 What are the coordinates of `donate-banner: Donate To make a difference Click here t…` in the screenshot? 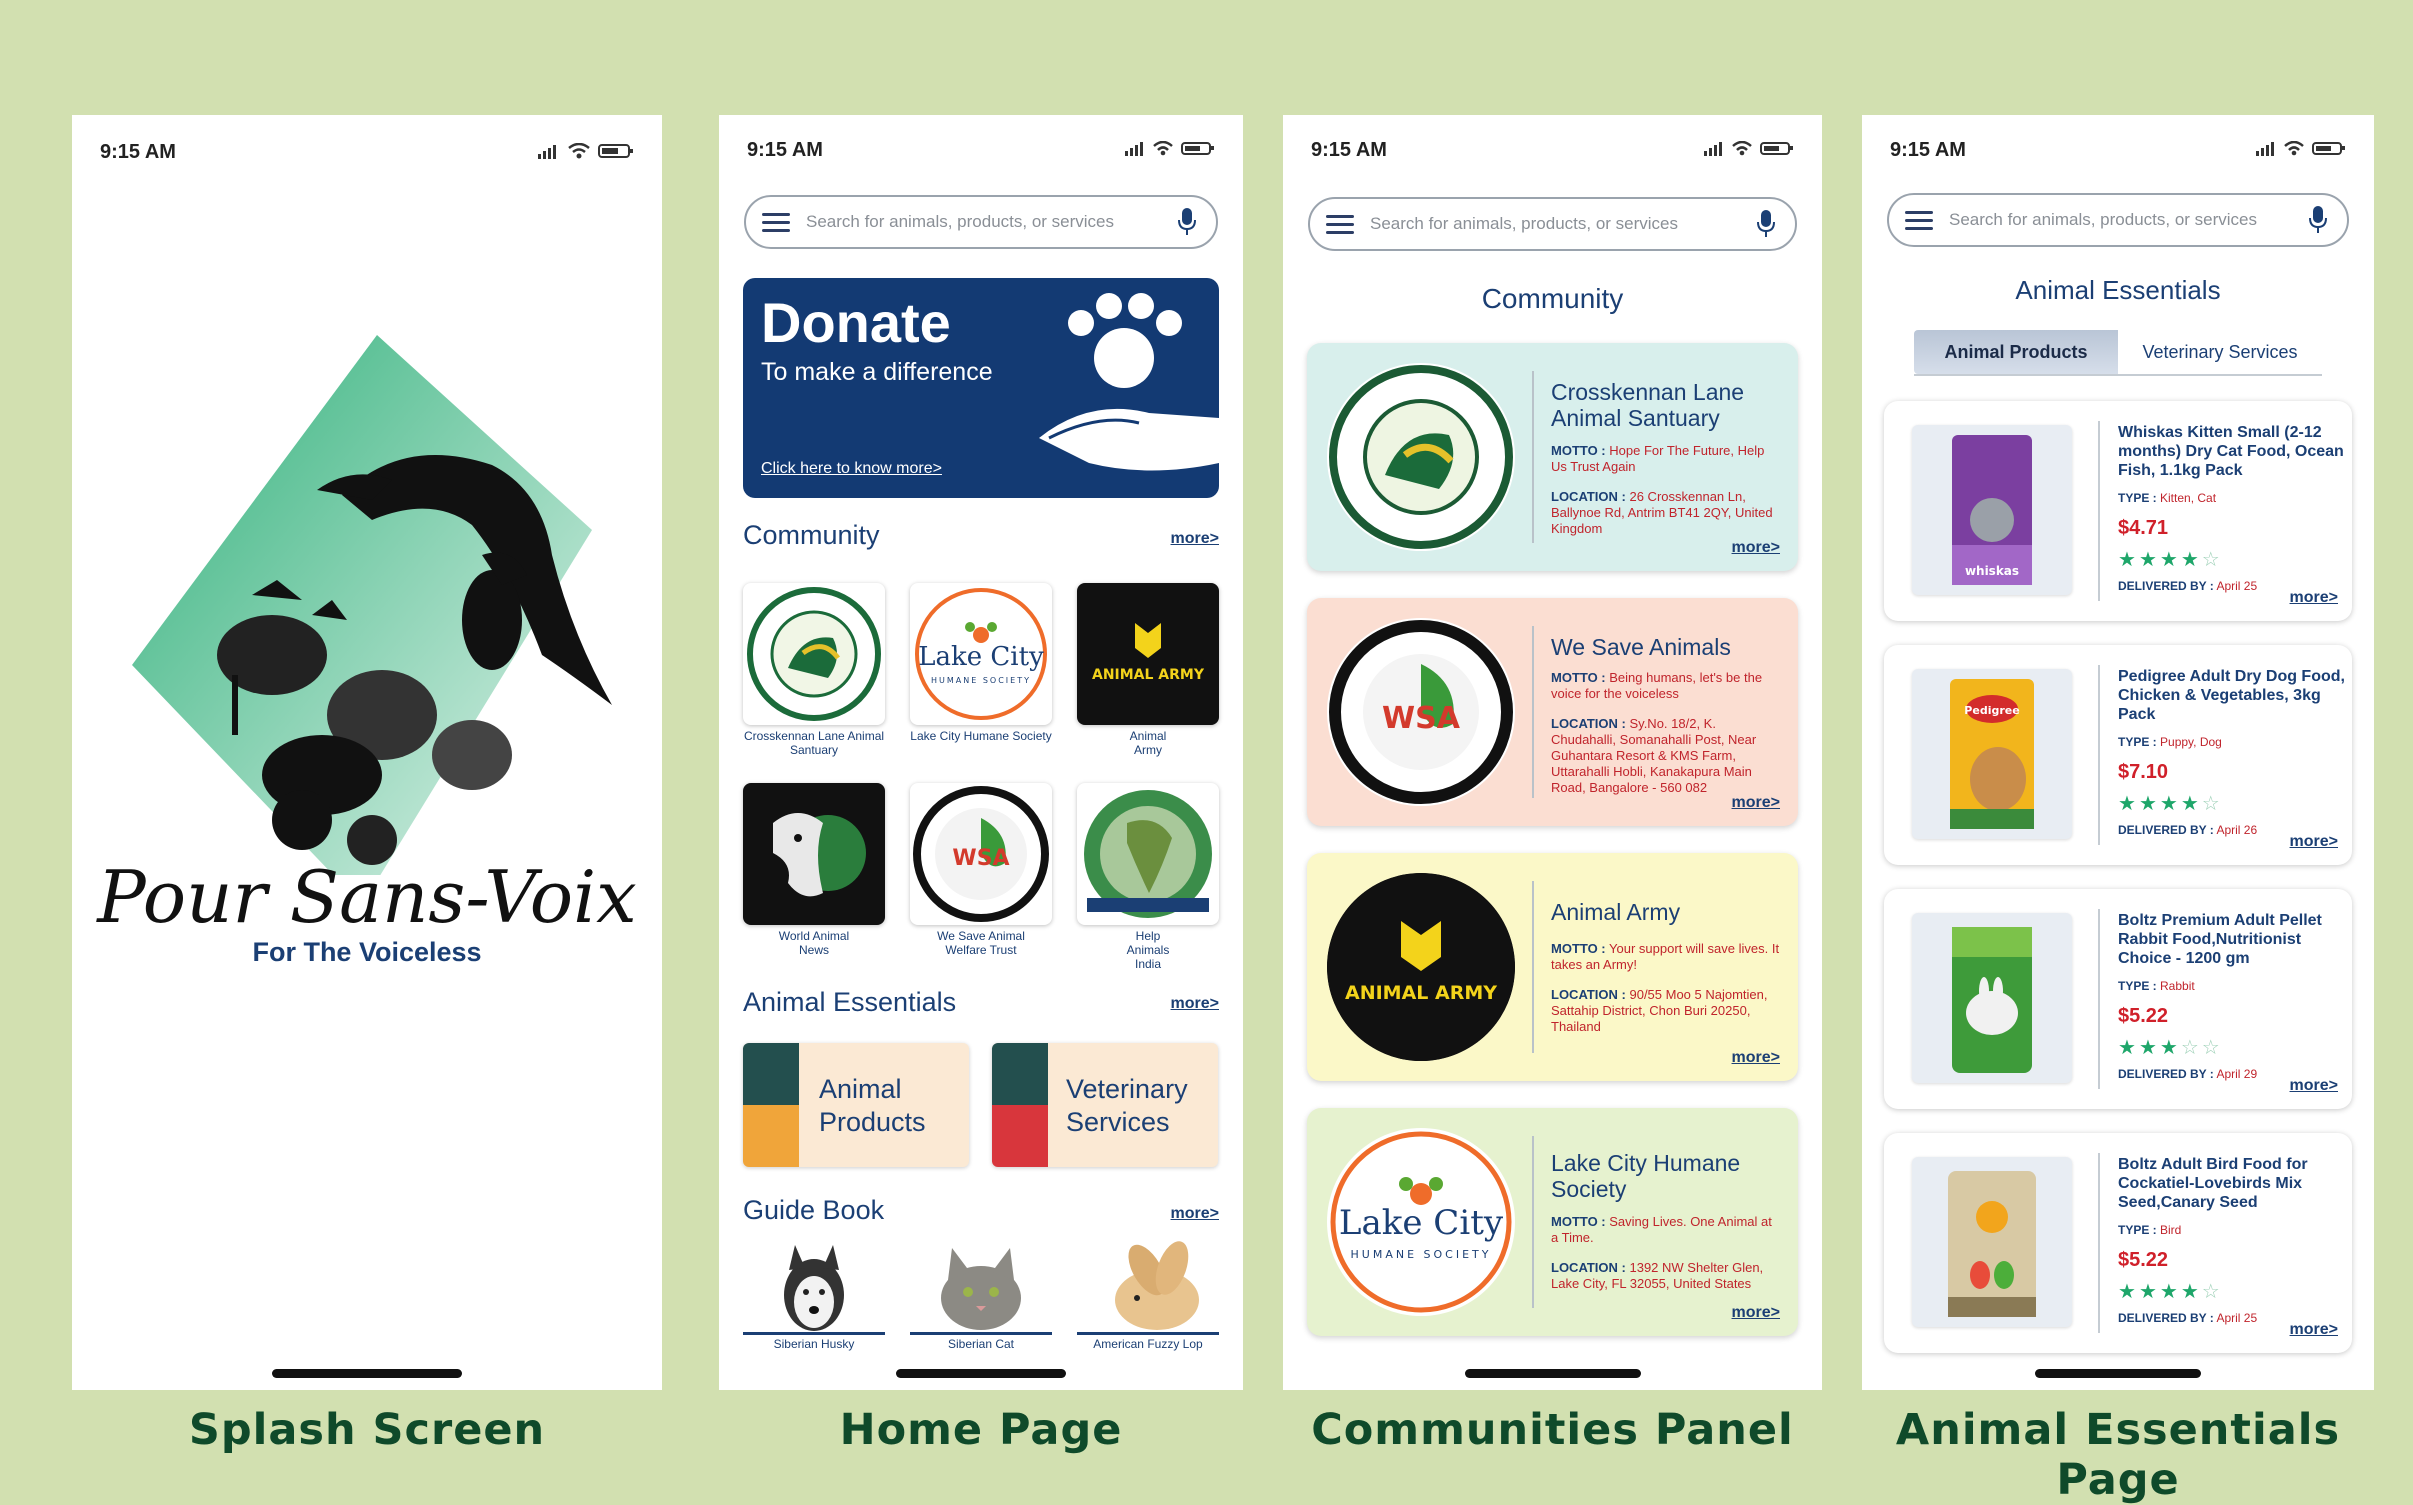 It's located at (981, 388).